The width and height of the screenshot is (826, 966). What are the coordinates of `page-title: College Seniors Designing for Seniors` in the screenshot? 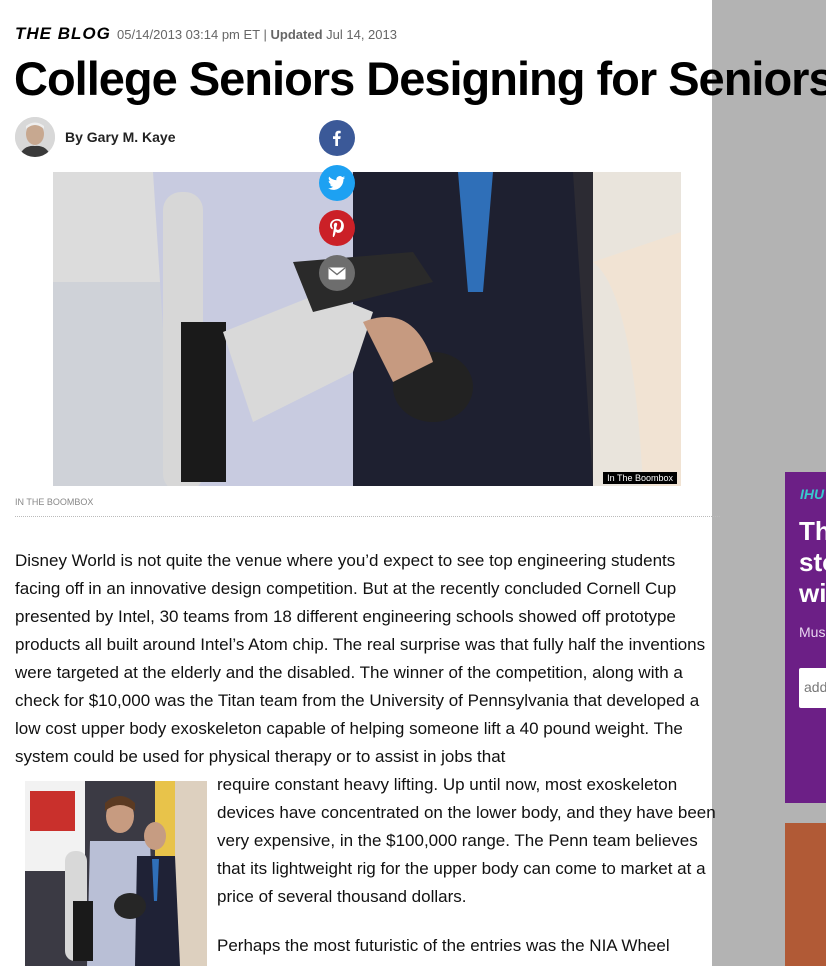 It's located at (420, 78).